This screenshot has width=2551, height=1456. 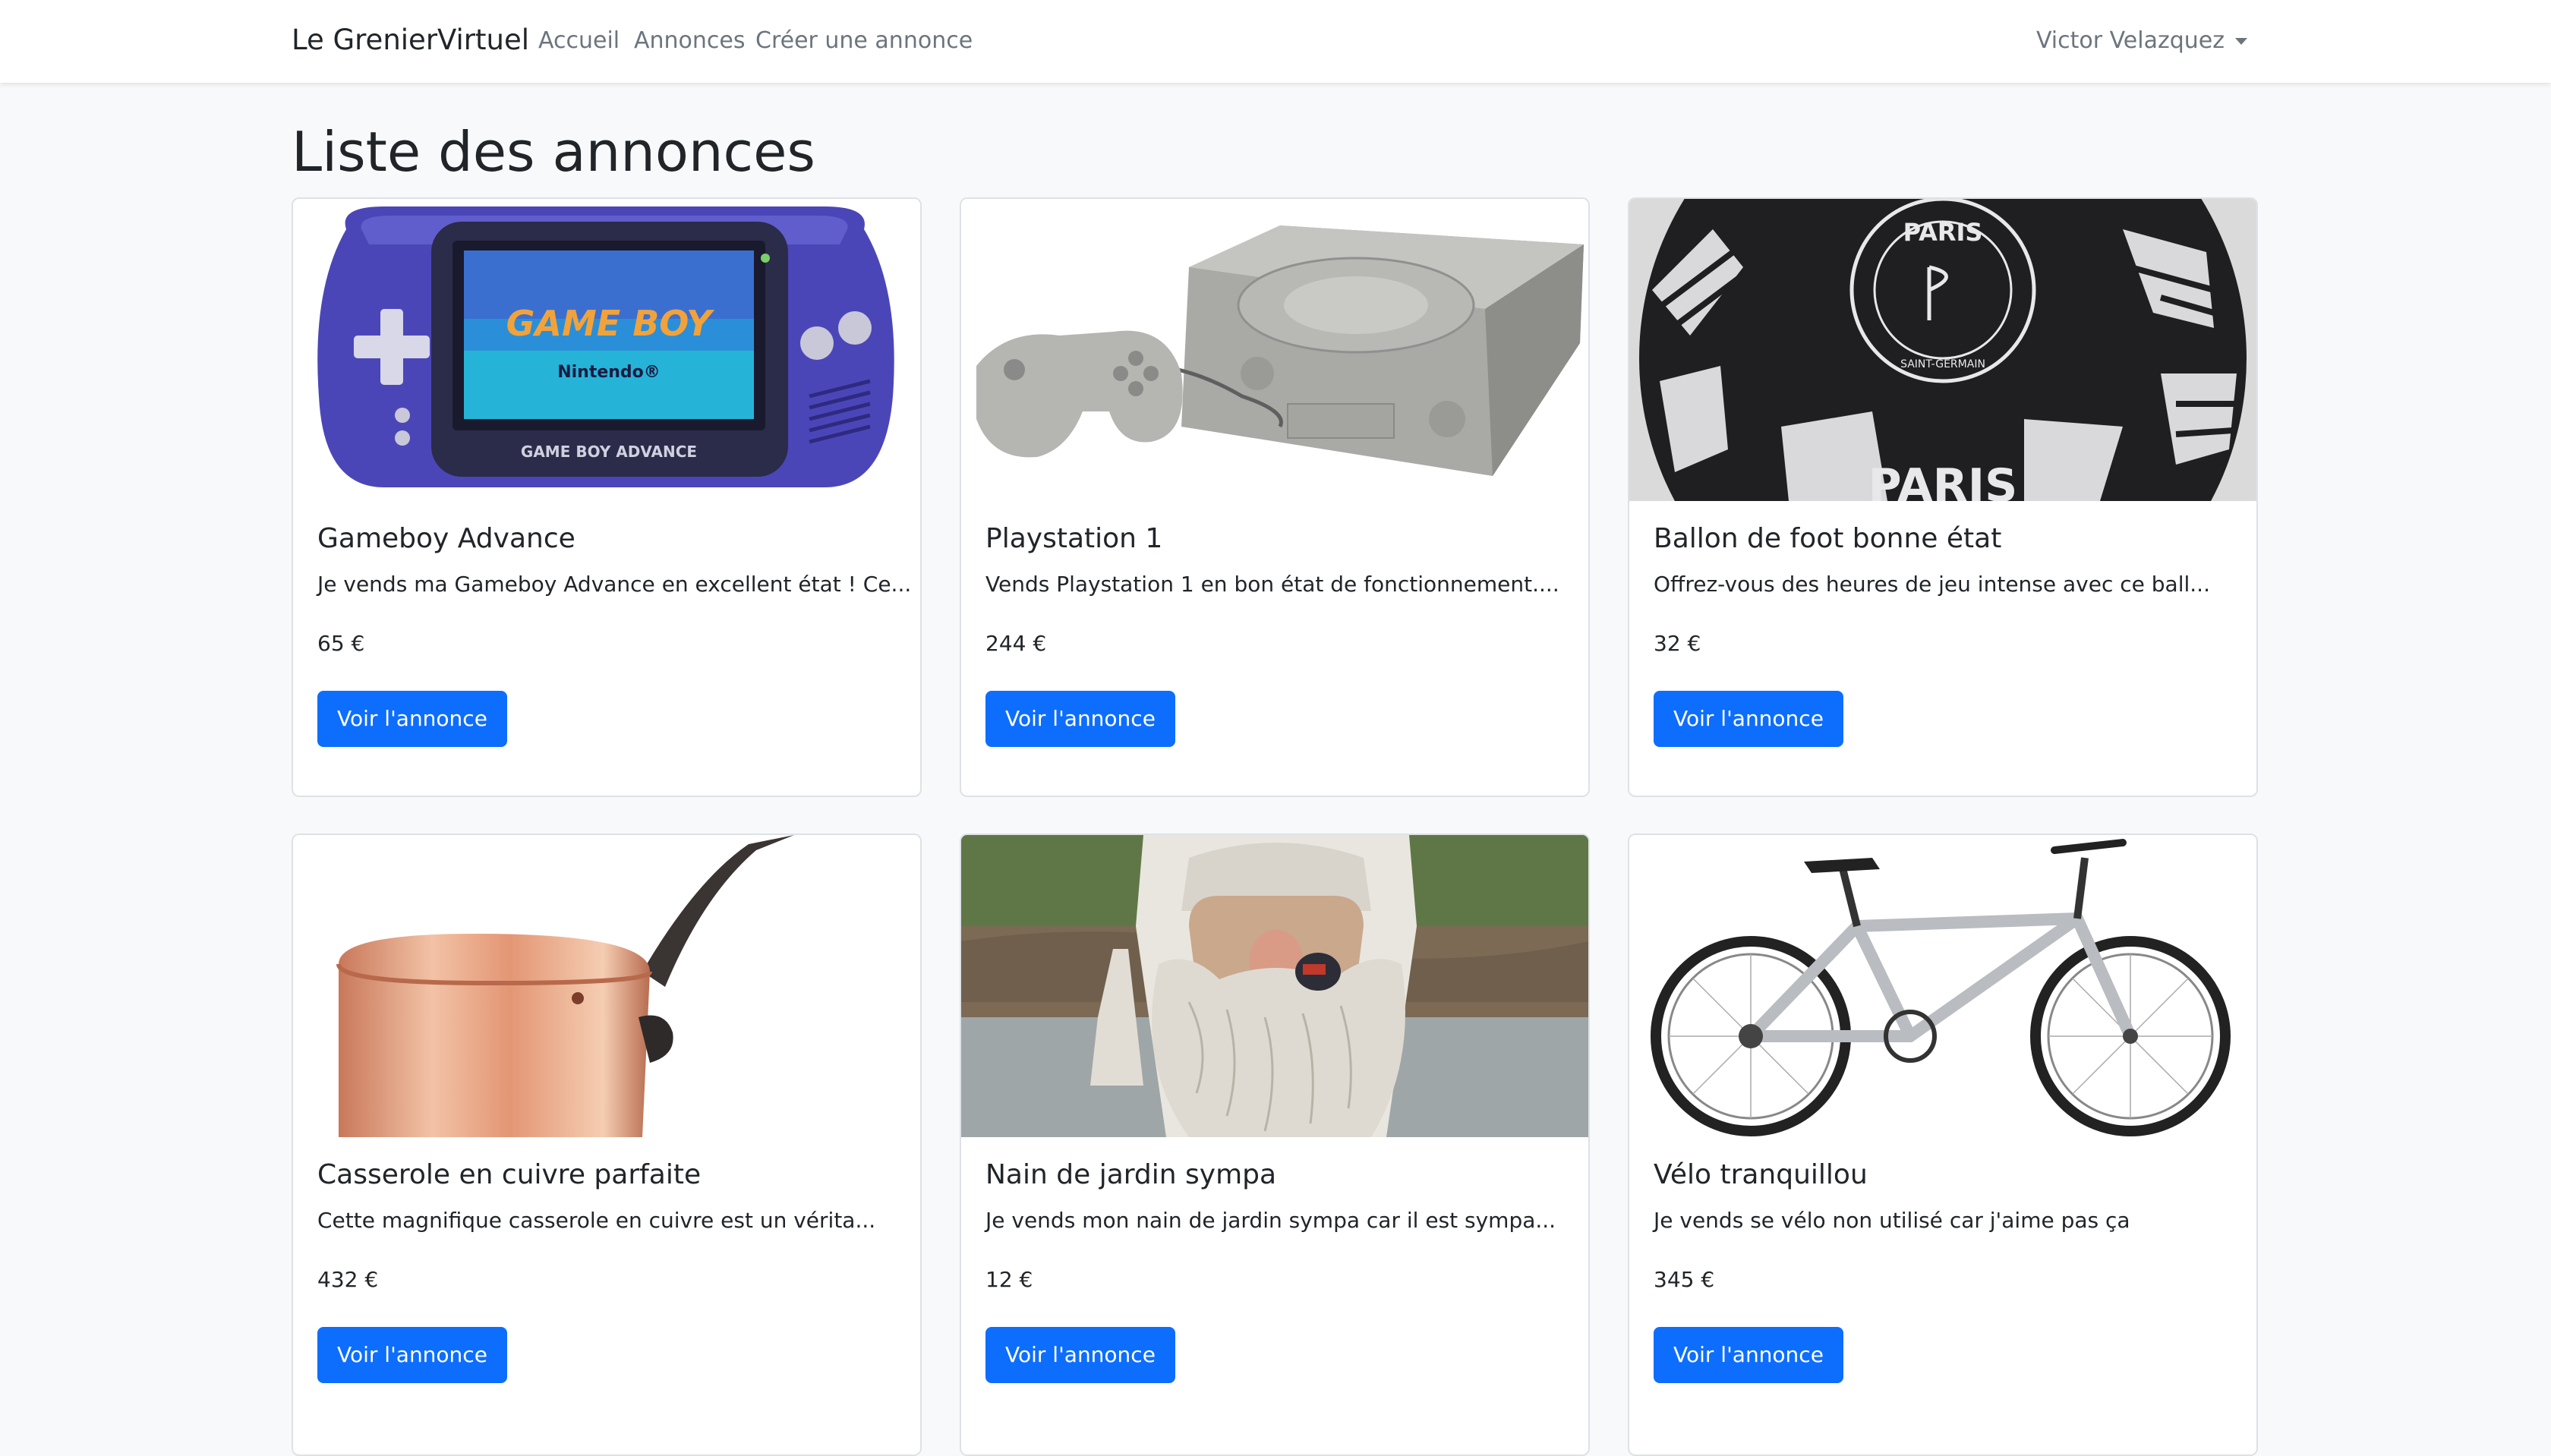 I want to click on user-menu-dropdown: Victor Velazquez, so click(x=2141, y=41).